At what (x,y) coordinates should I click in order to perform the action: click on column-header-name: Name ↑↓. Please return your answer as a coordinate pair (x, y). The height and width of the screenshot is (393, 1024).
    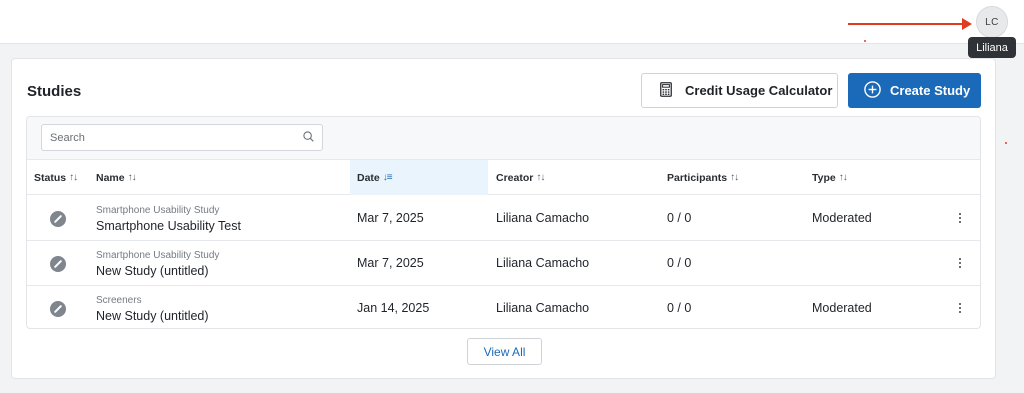
    Looking at the image, I should click on (116, 177).